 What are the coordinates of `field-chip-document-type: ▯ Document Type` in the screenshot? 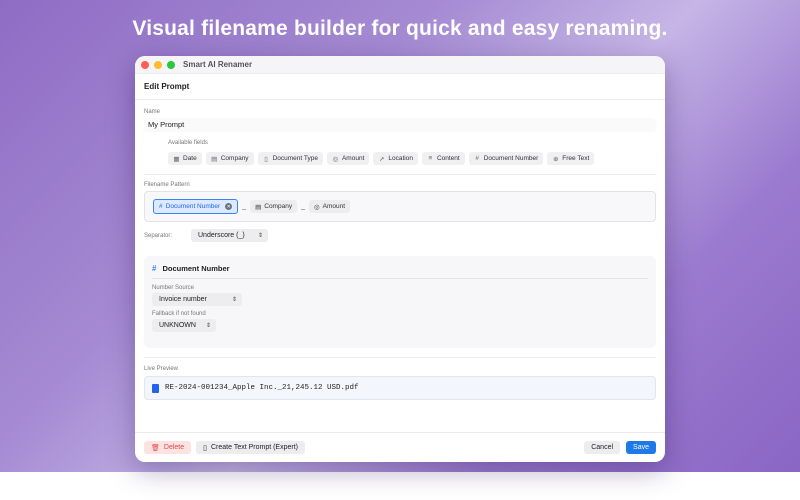 It's located at (290, 158).